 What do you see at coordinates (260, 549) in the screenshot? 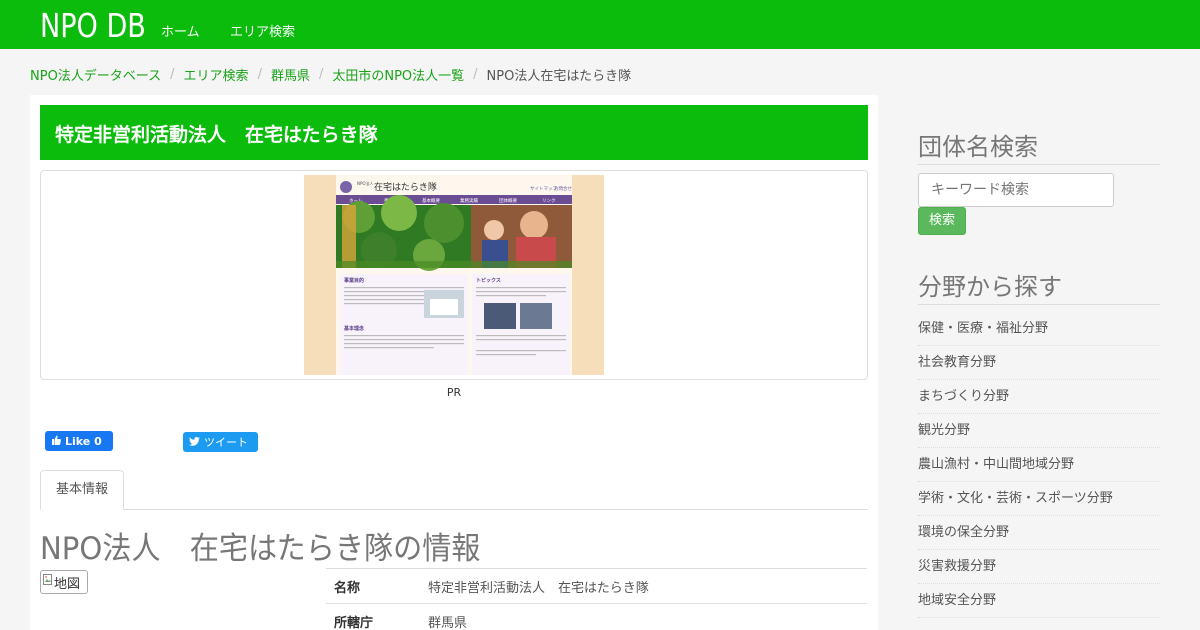
I see `info-heading: NPO法人 在宅はたらき隊の情報` at bounding box center [260, 549].